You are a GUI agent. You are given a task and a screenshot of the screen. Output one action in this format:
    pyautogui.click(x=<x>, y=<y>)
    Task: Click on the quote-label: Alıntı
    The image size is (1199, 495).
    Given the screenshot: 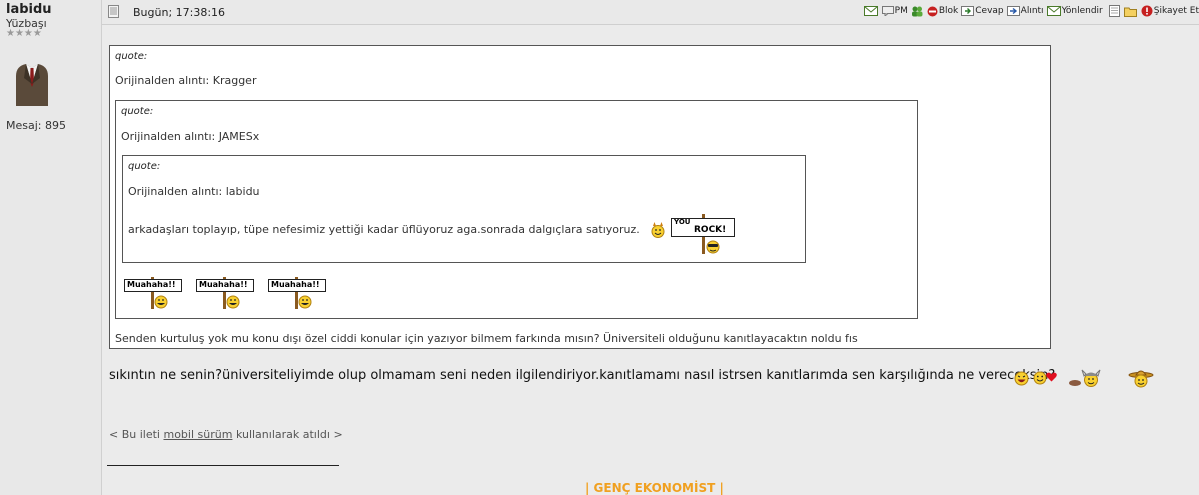 What is the action you would take?
    pyautogui.click(x=1032, y=11)
    